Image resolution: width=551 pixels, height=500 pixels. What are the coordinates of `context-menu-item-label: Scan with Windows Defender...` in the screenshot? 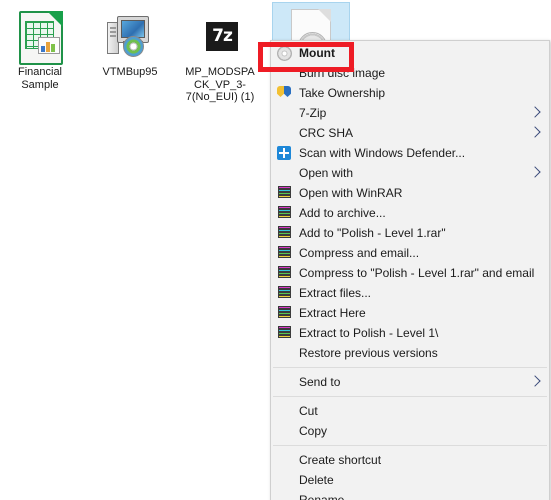 It's located at (382, 153).